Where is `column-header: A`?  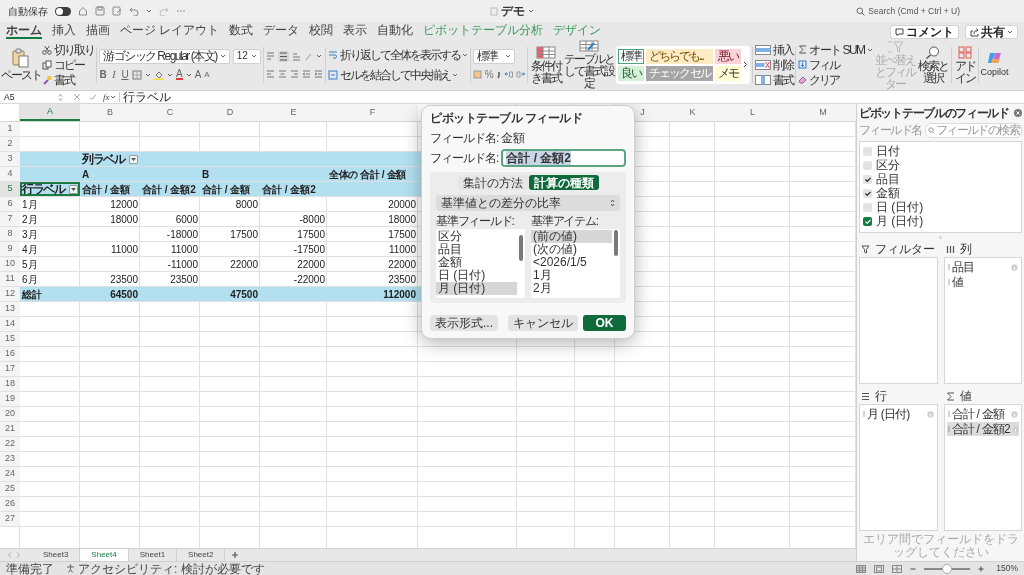
column-header: A is located at coordinates (50, 112).